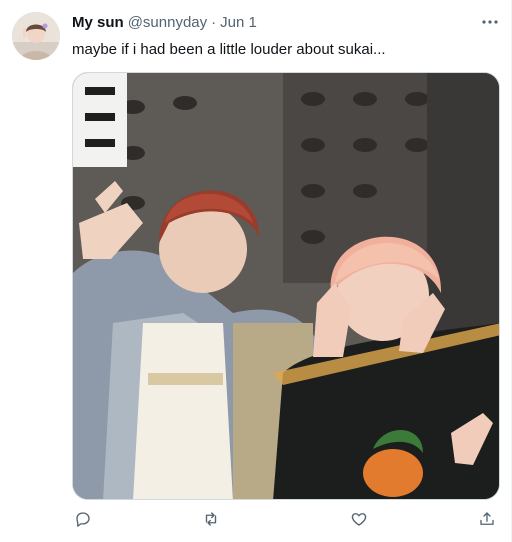 This screenshot has width=512, height=542. What do you see at coordinates (98, 22) in the screenshot?
I see `display-name: My sun` at bounding box center [98, 22].